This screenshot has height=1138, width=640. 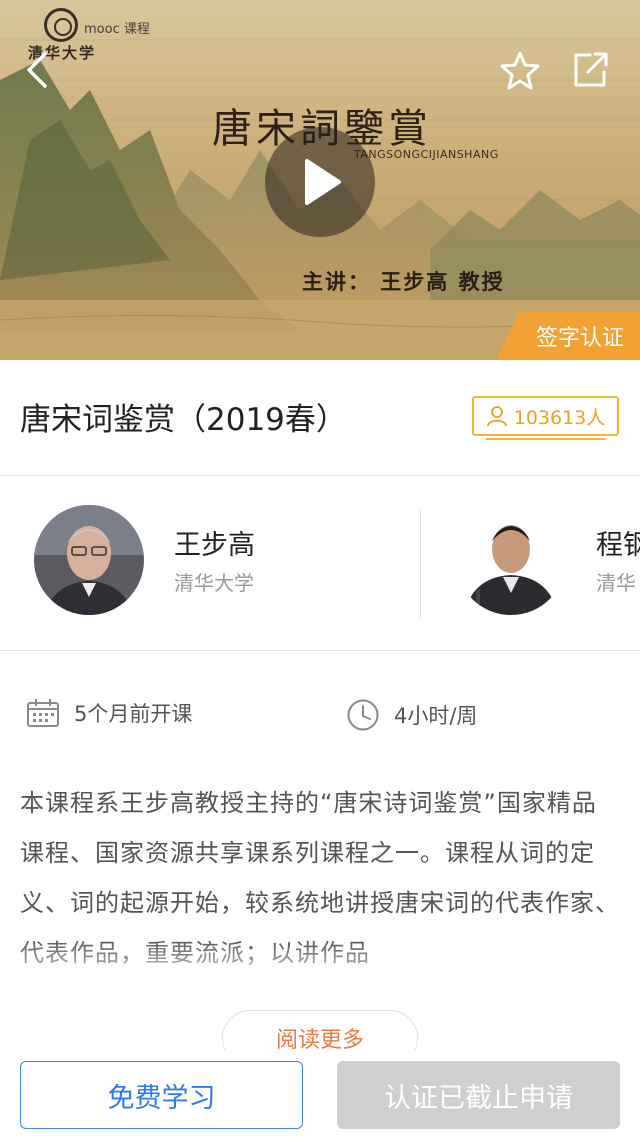 I want to click on university-seal-icon, so click(x=61, y=25).